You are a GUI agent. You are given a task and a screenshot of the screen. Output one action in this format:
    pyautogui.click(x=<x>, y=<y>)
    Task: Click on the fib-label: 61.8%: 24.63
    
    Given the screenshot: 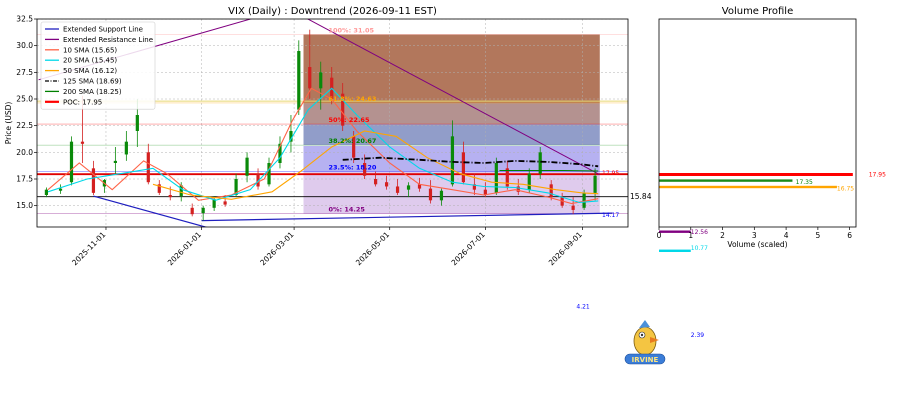 What is the action you would take?
    pyautogui.click(x=352, y=99)
    